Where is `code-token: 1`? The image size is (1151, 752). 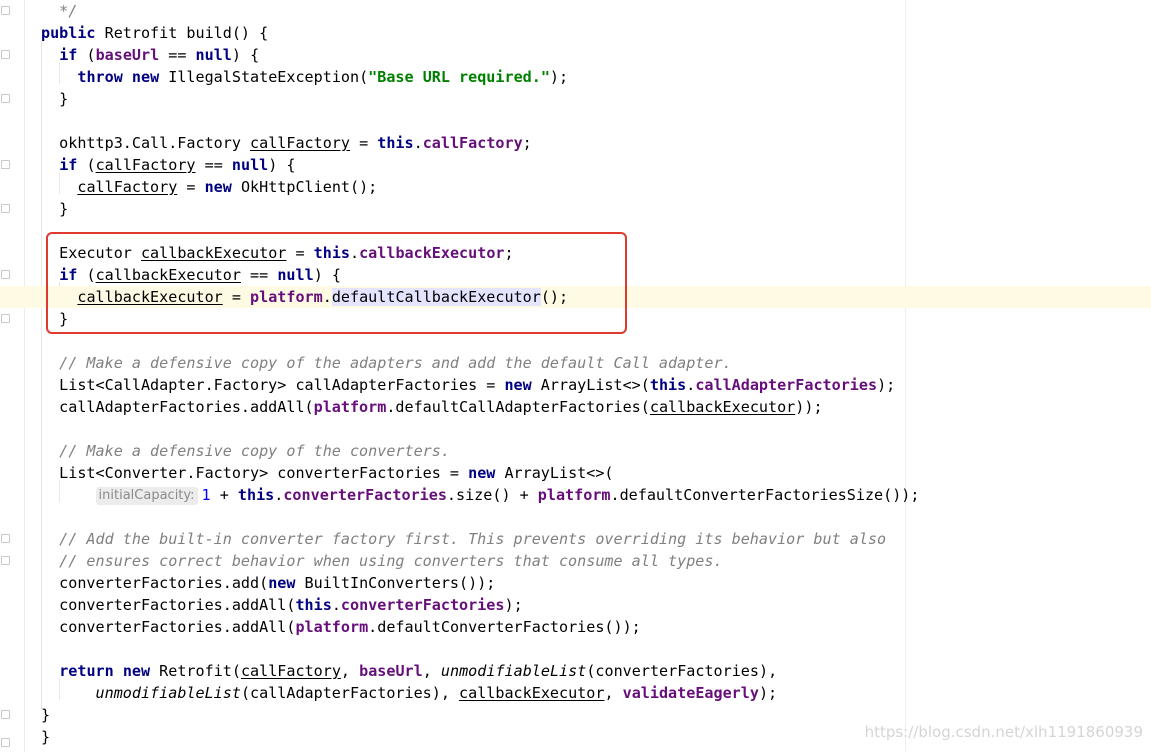 code-token: 1 is located at coordinates (206, 495).